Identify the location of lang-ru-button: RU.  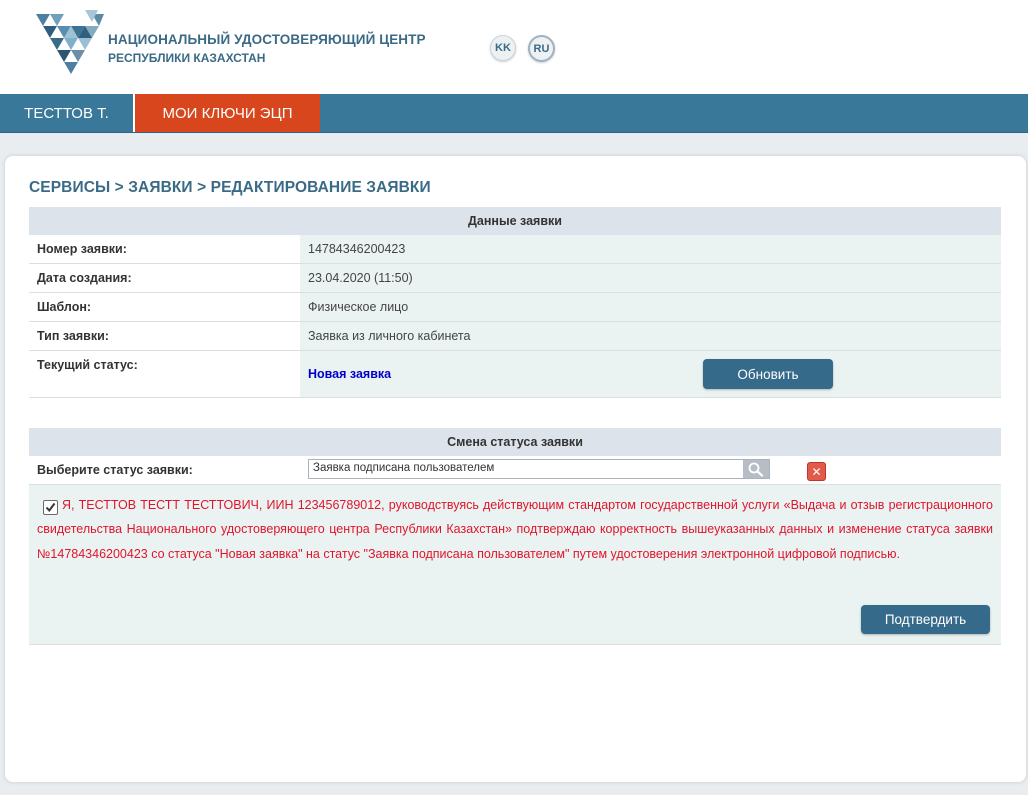
(541, 48).